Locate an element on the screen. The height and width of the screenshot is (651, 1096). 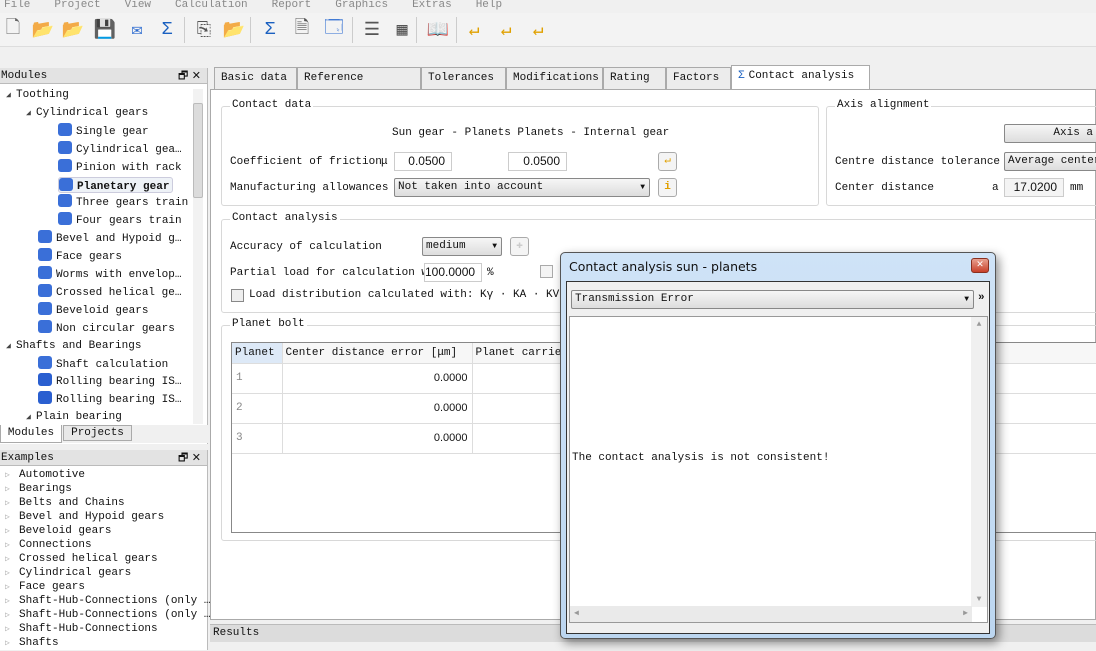
tree-item: Pinion with rack is located at coordinates (120, 166).